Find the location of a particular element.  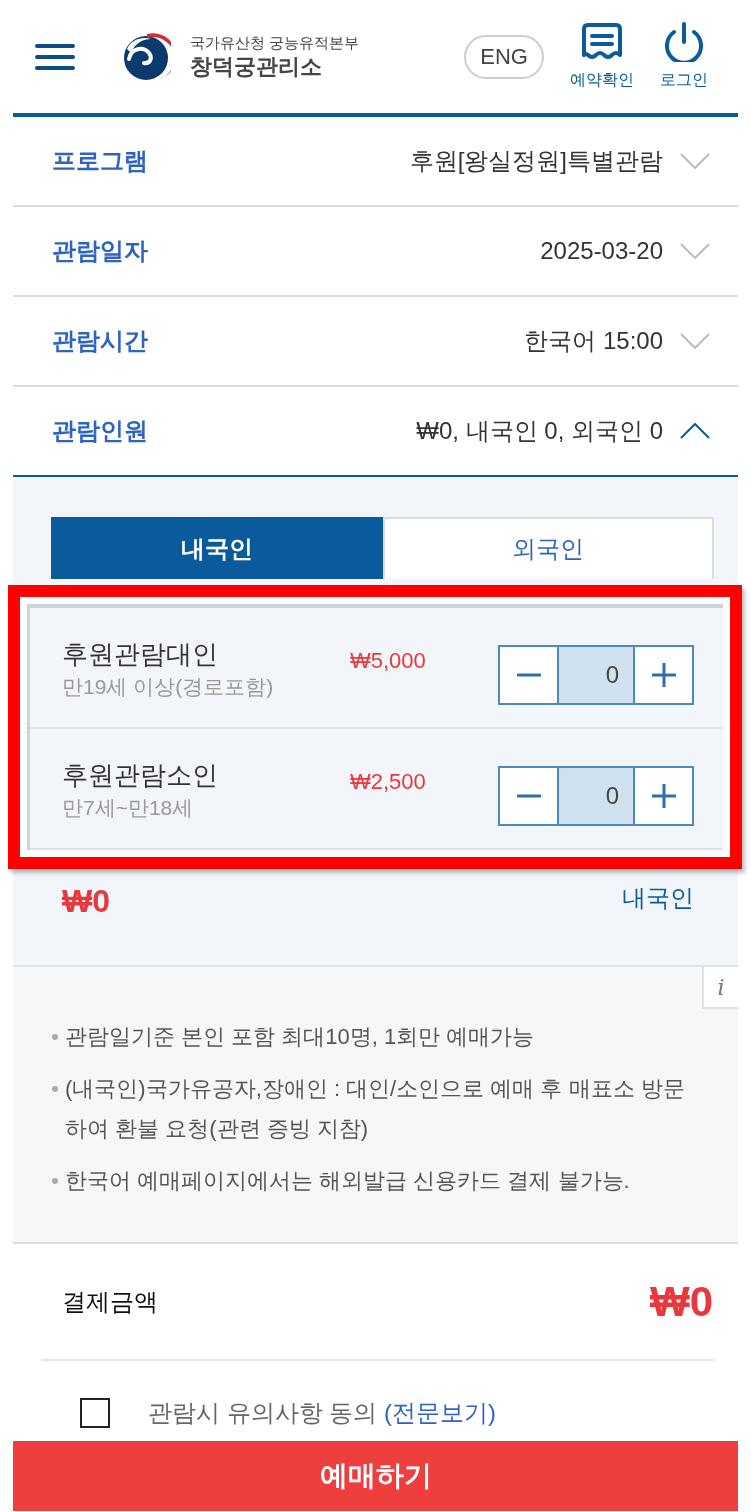

language-button: ENG is located at coordinates (504, 56).